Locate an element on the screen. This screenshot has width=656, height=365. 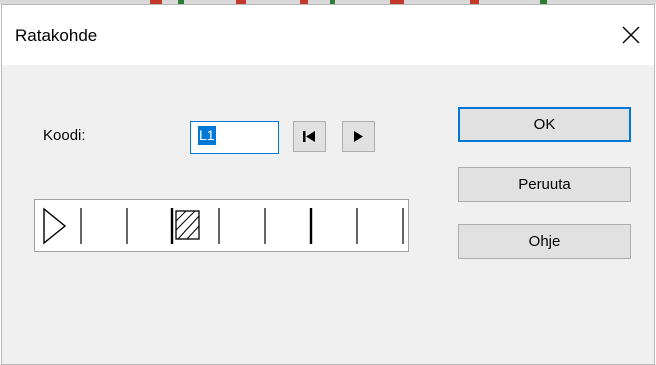
start-triangle-icon is located at coordinates (55, 226).